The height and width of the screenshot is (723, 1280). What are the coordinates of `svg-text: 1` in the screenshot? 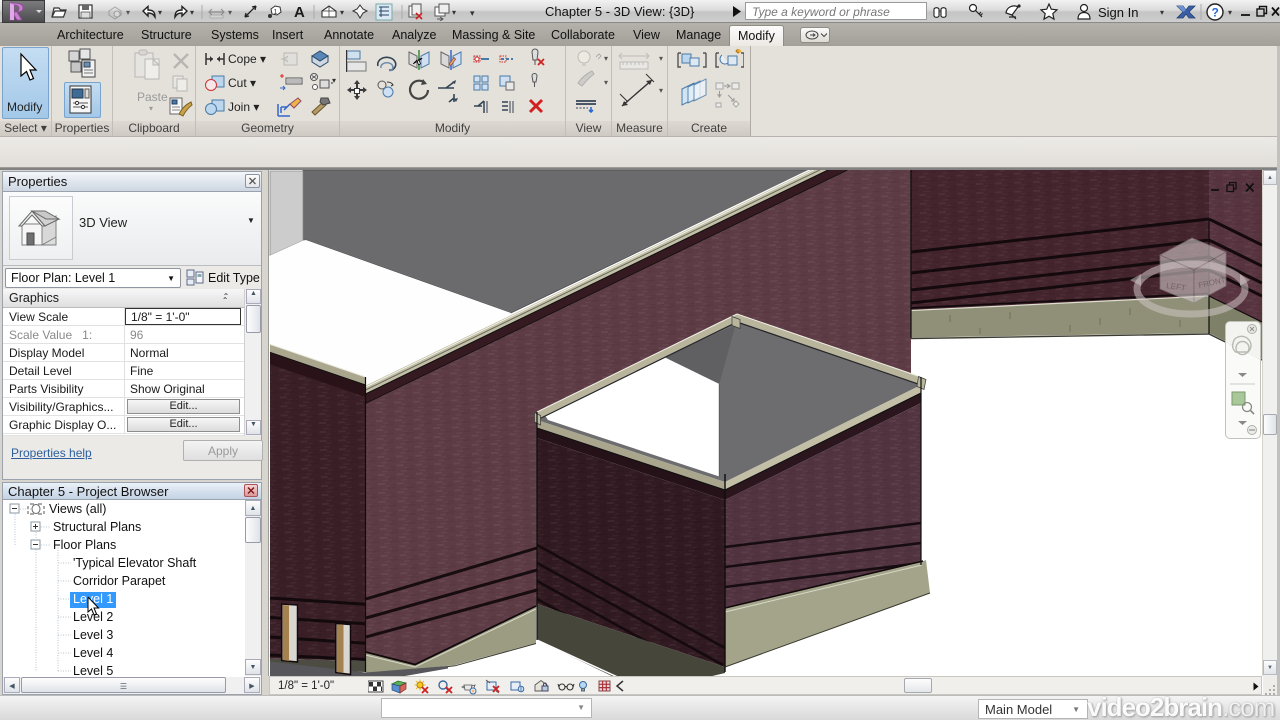 It's located at (276, 12).